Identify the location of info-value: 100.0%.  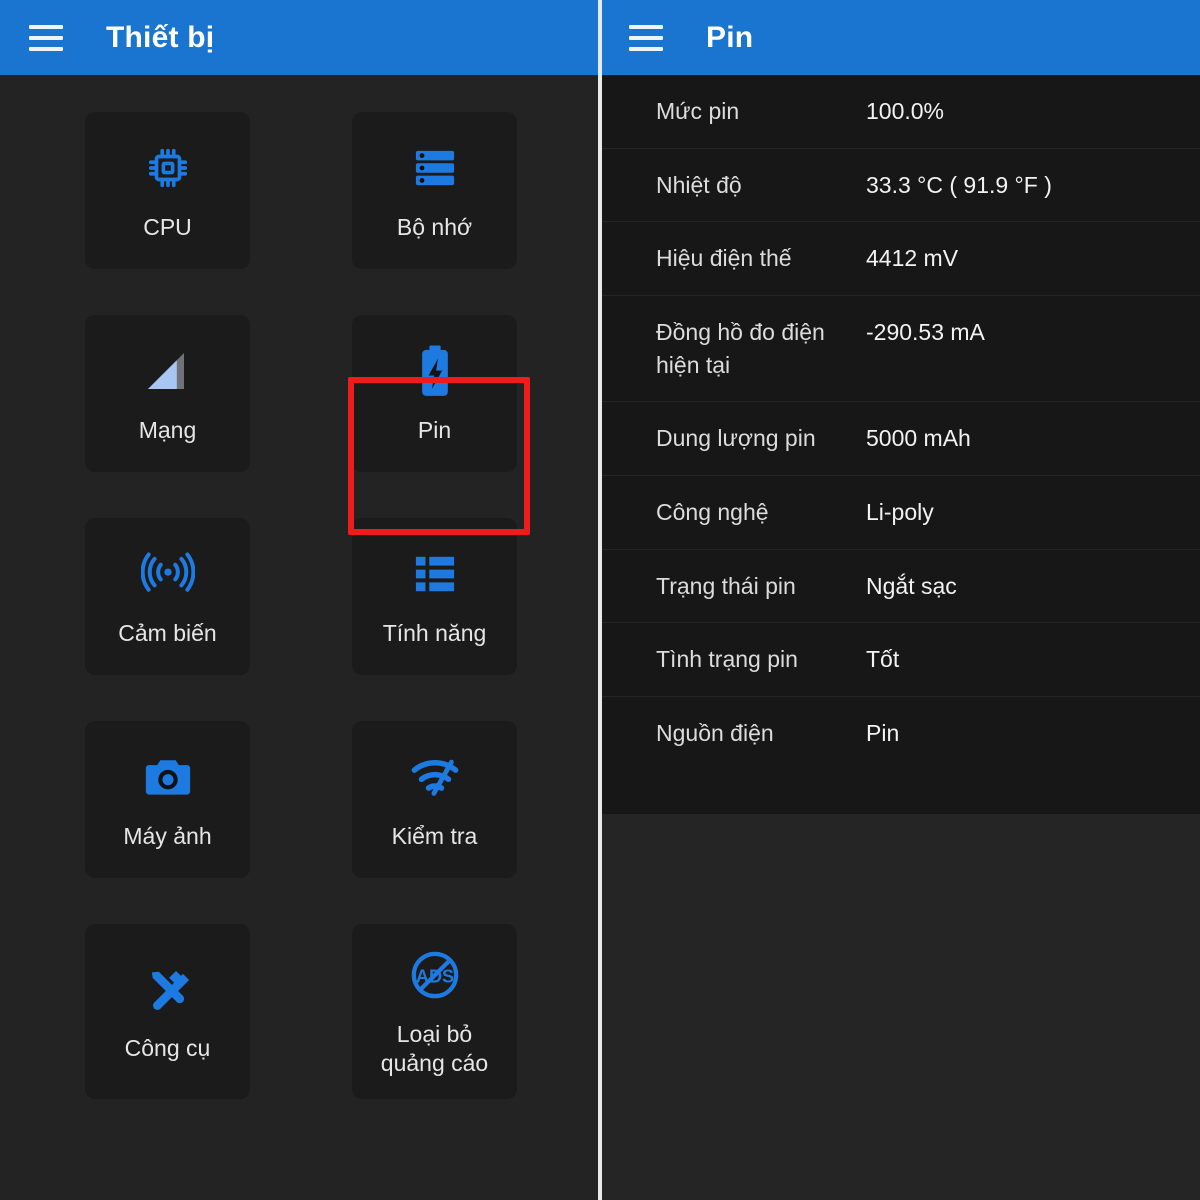
(905, 111).